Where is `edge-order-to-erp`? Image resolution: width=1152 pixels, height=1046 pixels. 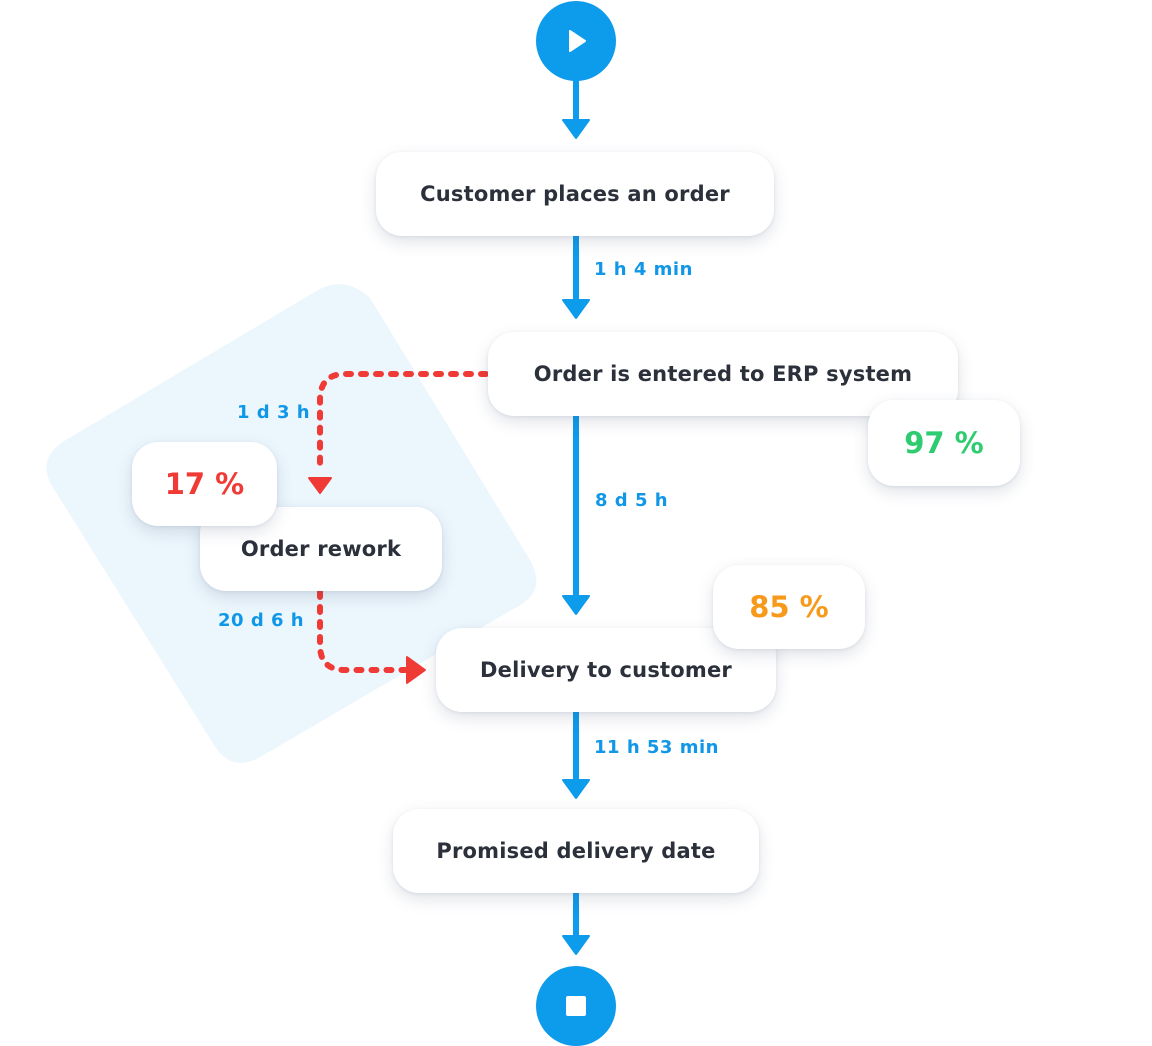 edge-order-to-erp is located at coordinates (576, 277).